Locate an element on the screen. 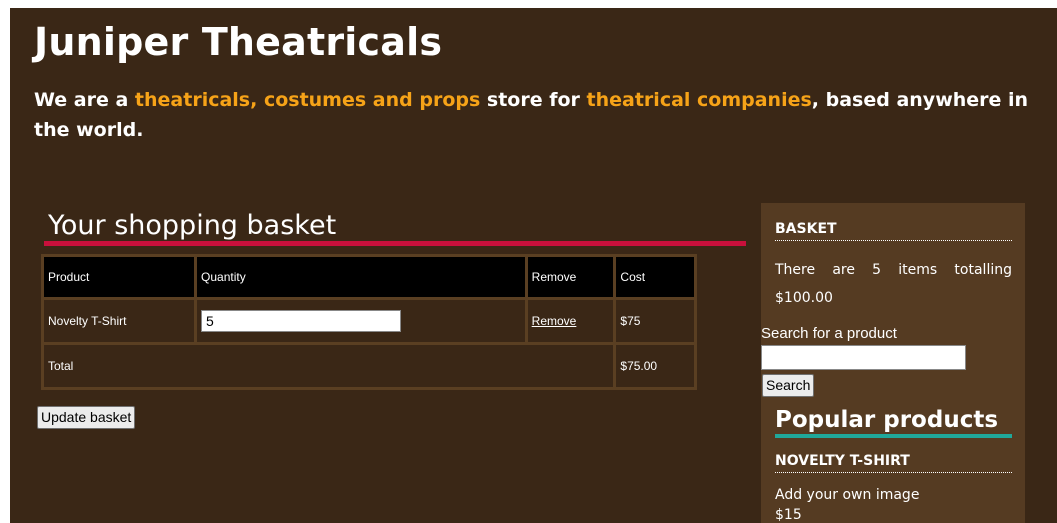 The image size is (1057, 523). popular-product-description: Add your own image is located at coordinates (847, 495).